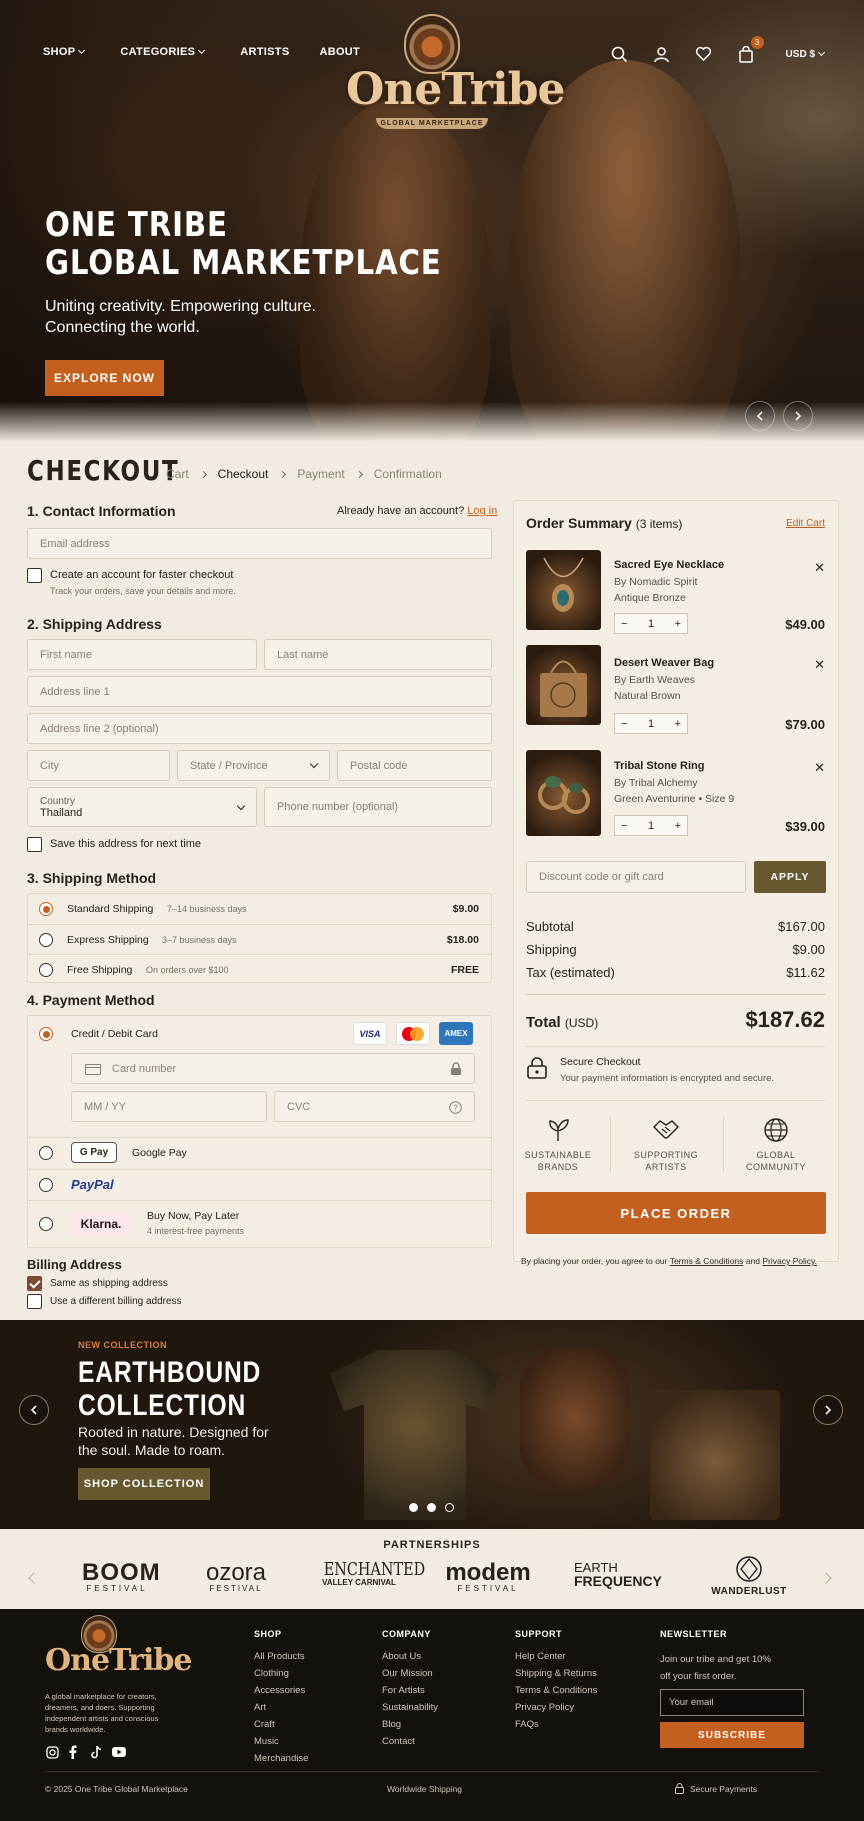 This screenshot has width=864, height=1821. I want to click on footer-link: Terms & Conditions, so click(556, 1690).